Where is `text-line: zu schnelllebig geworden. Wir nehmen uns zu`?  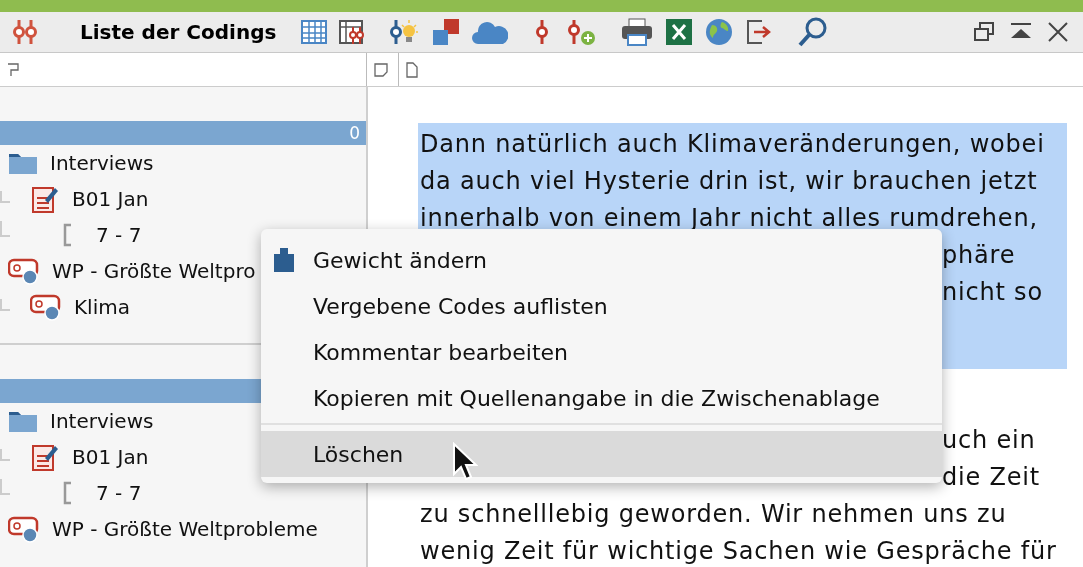 text-line: zu schnelllebig geworden. Wir nehmen uns zu is located at coordinates (713, 514).